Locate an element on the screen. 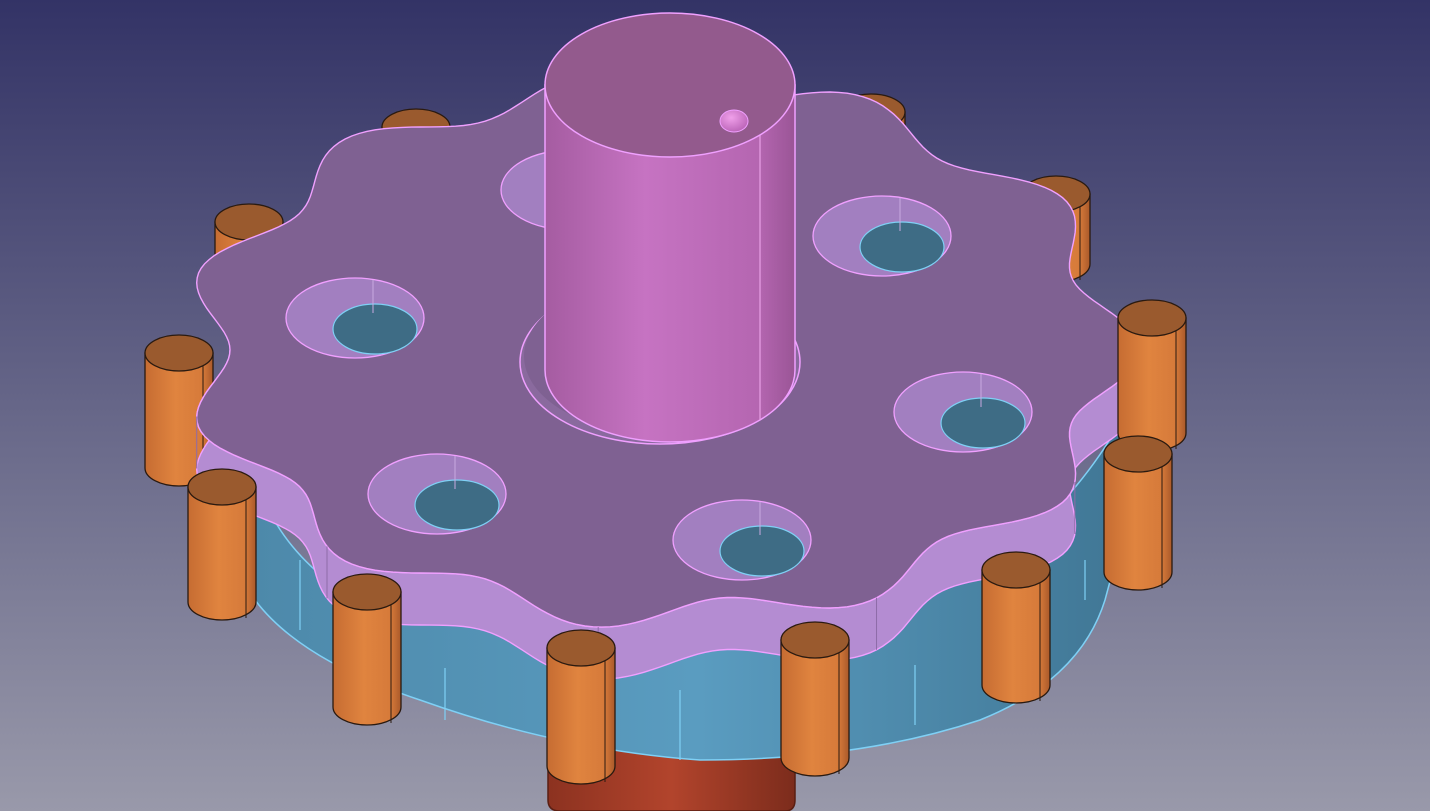 The height and width of the screenshot is (811, 1430). hub-top-face is located at coordinates (670, 85).